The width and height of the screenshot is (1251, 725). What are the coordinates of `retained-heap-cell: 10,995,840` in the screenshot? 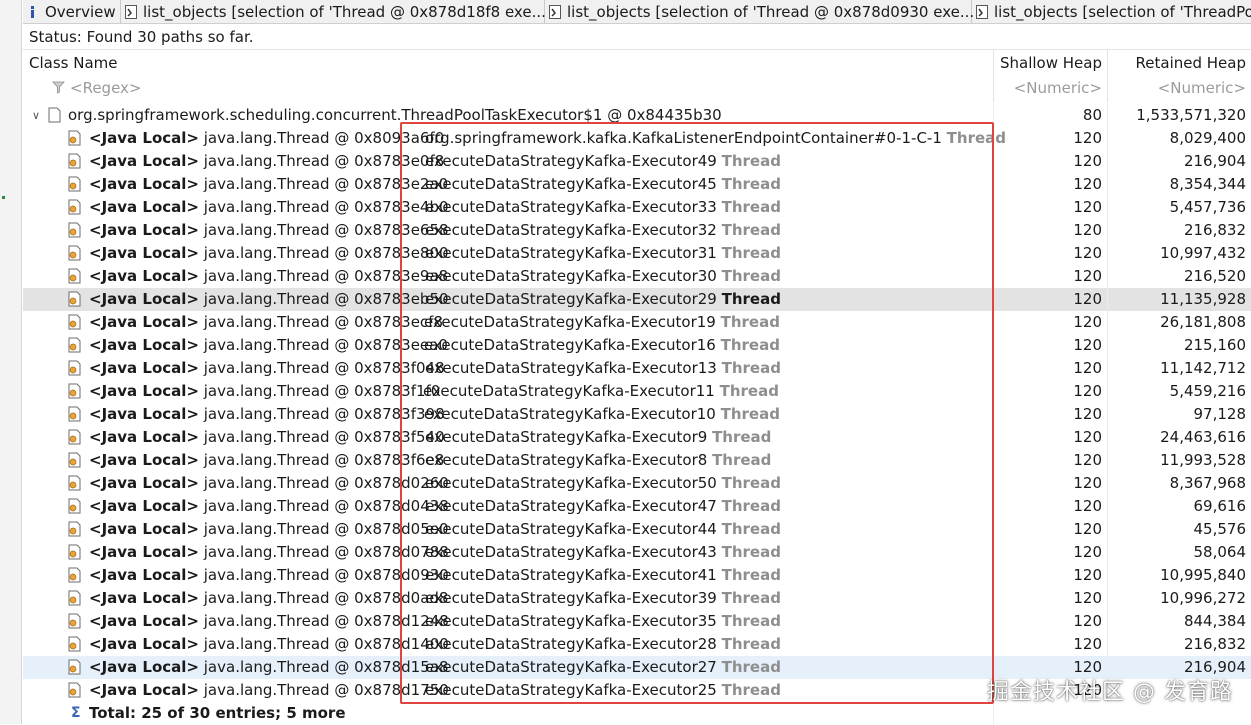 It's located at (1203, 575).